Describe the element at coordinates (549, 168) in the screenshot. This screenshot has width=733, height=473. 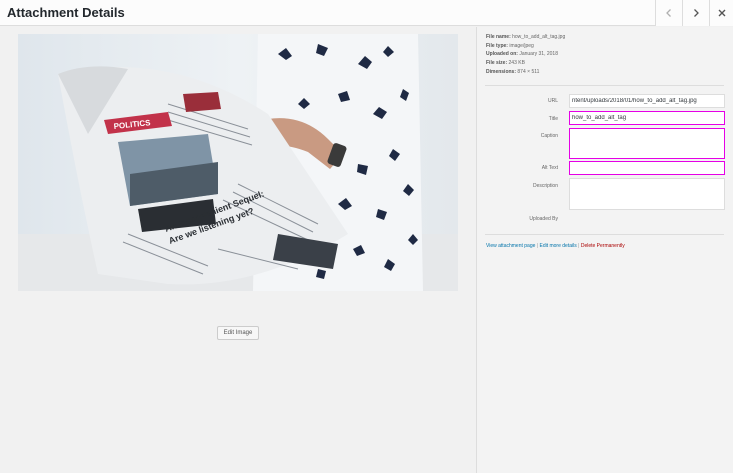
I see `alt-text-label: Alt Text` at that location.